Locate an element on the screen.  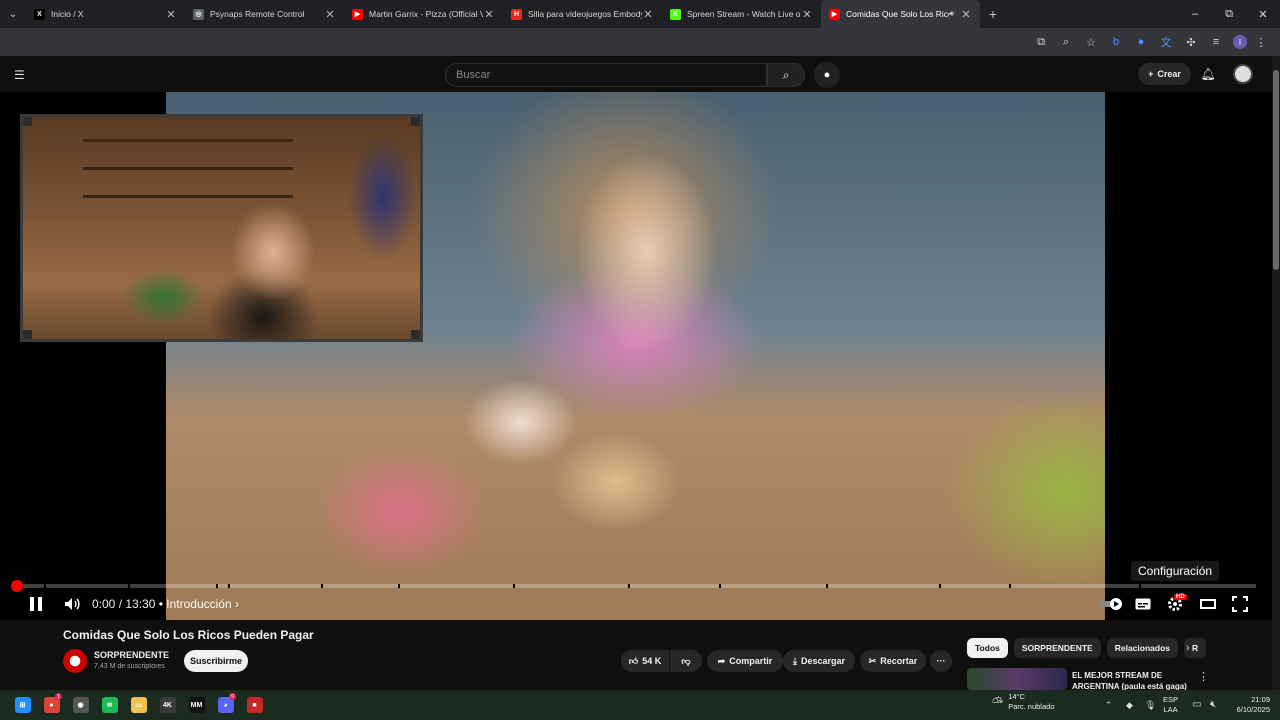
tab-audio-icon: 🔊︎ is located at coordinates (951, 14).